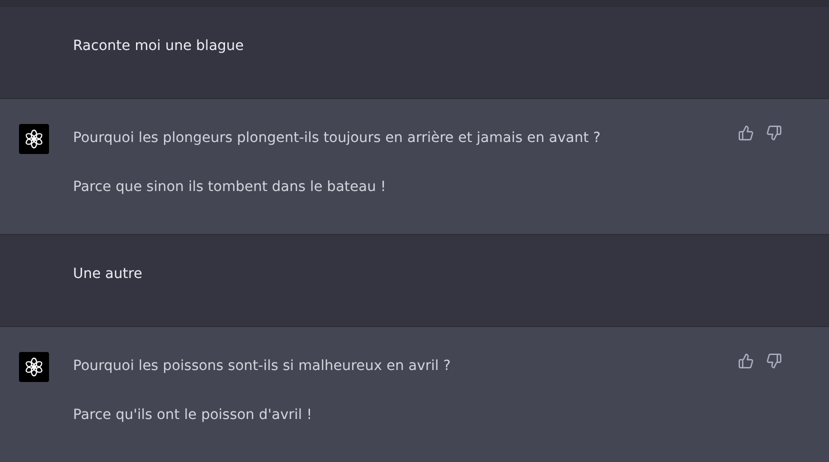 This screenshot has height=462, width=829. What do you see at coordinates (262, 366) in the screenshot?
I see `message-text: Pourquoi les poissons sont-ils si malheureux en avril ?` at bounding box center [262, 366].